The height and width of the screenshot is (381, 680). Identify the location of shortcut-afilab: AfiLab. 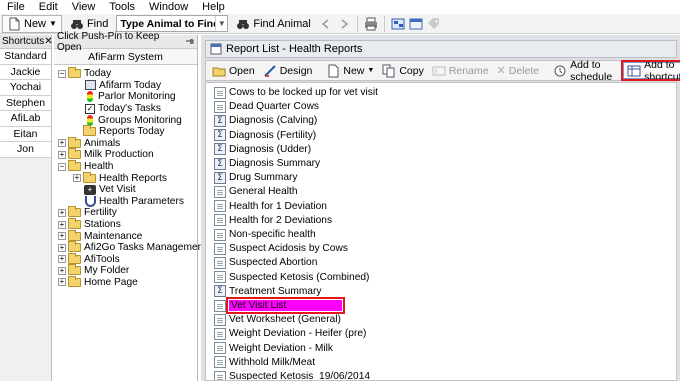
(25, 119).